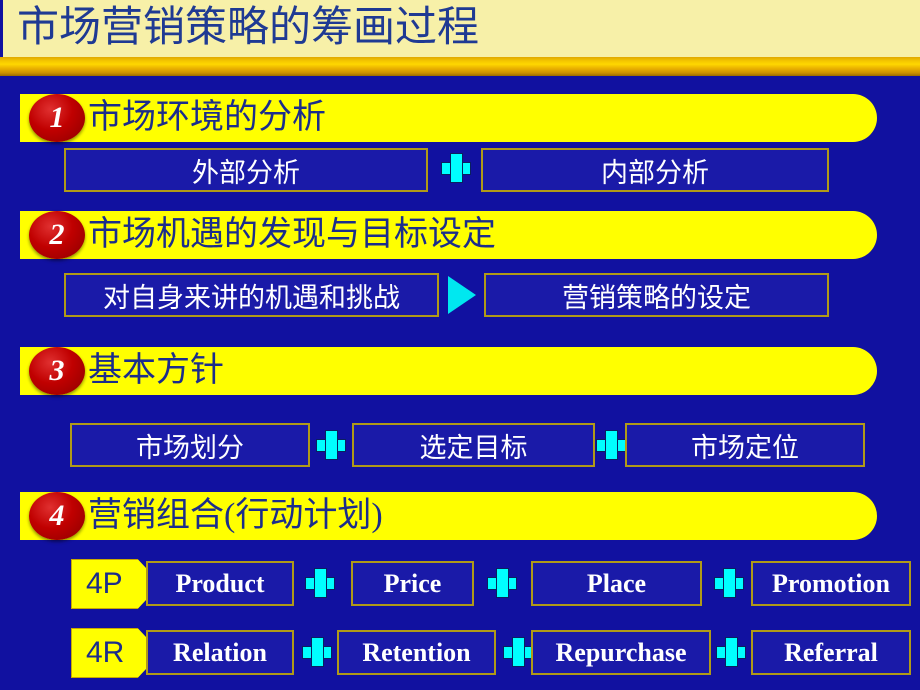  I want to click on section-1-item-1-label: 外部分析, so click(246, 172).